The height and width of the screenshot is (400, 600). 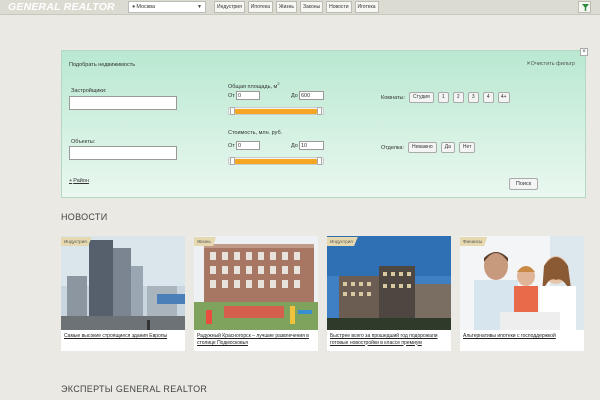 What do you see at coordinates (488, 97) in the screenshot?
I see `rooms-4-button: 4` at bounding box center [488, 97].